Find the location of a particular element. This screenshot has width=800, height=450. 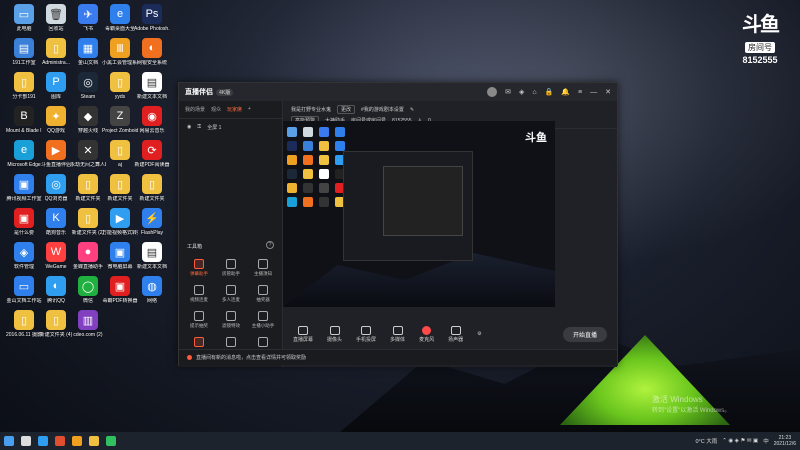

room-title: 我是打野专业水鬼 is located at coordinates (311, 109).